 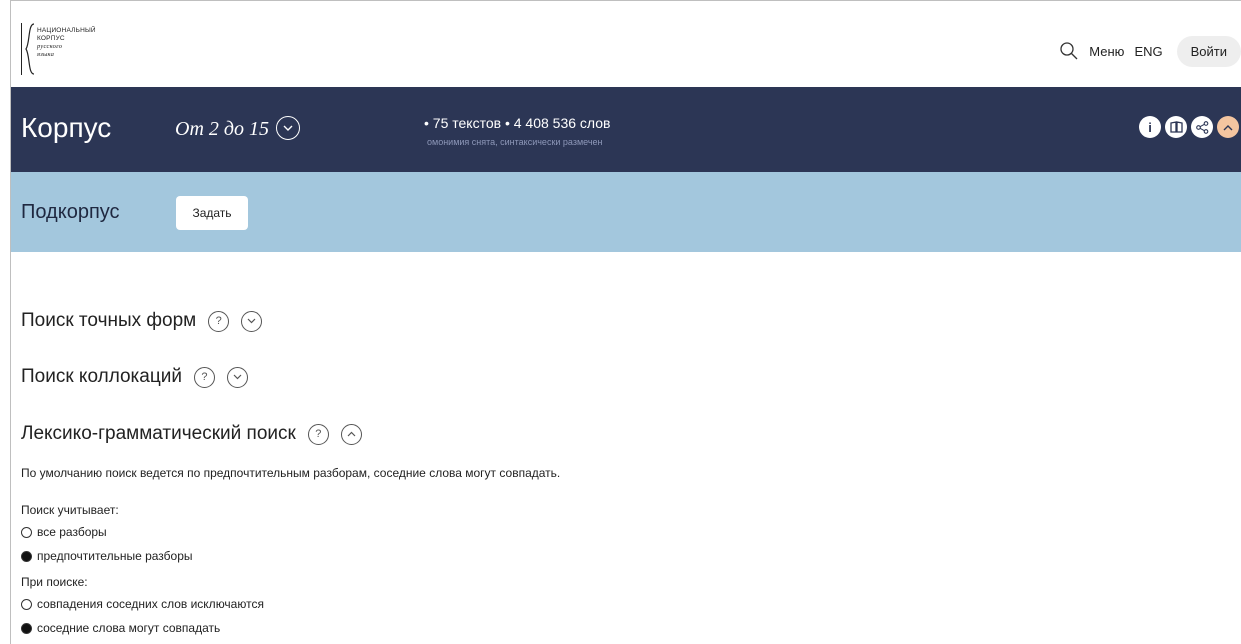 I want to click on section-lexgram: Лексико-грамматический поиск ?, so click(x=191, y=434).